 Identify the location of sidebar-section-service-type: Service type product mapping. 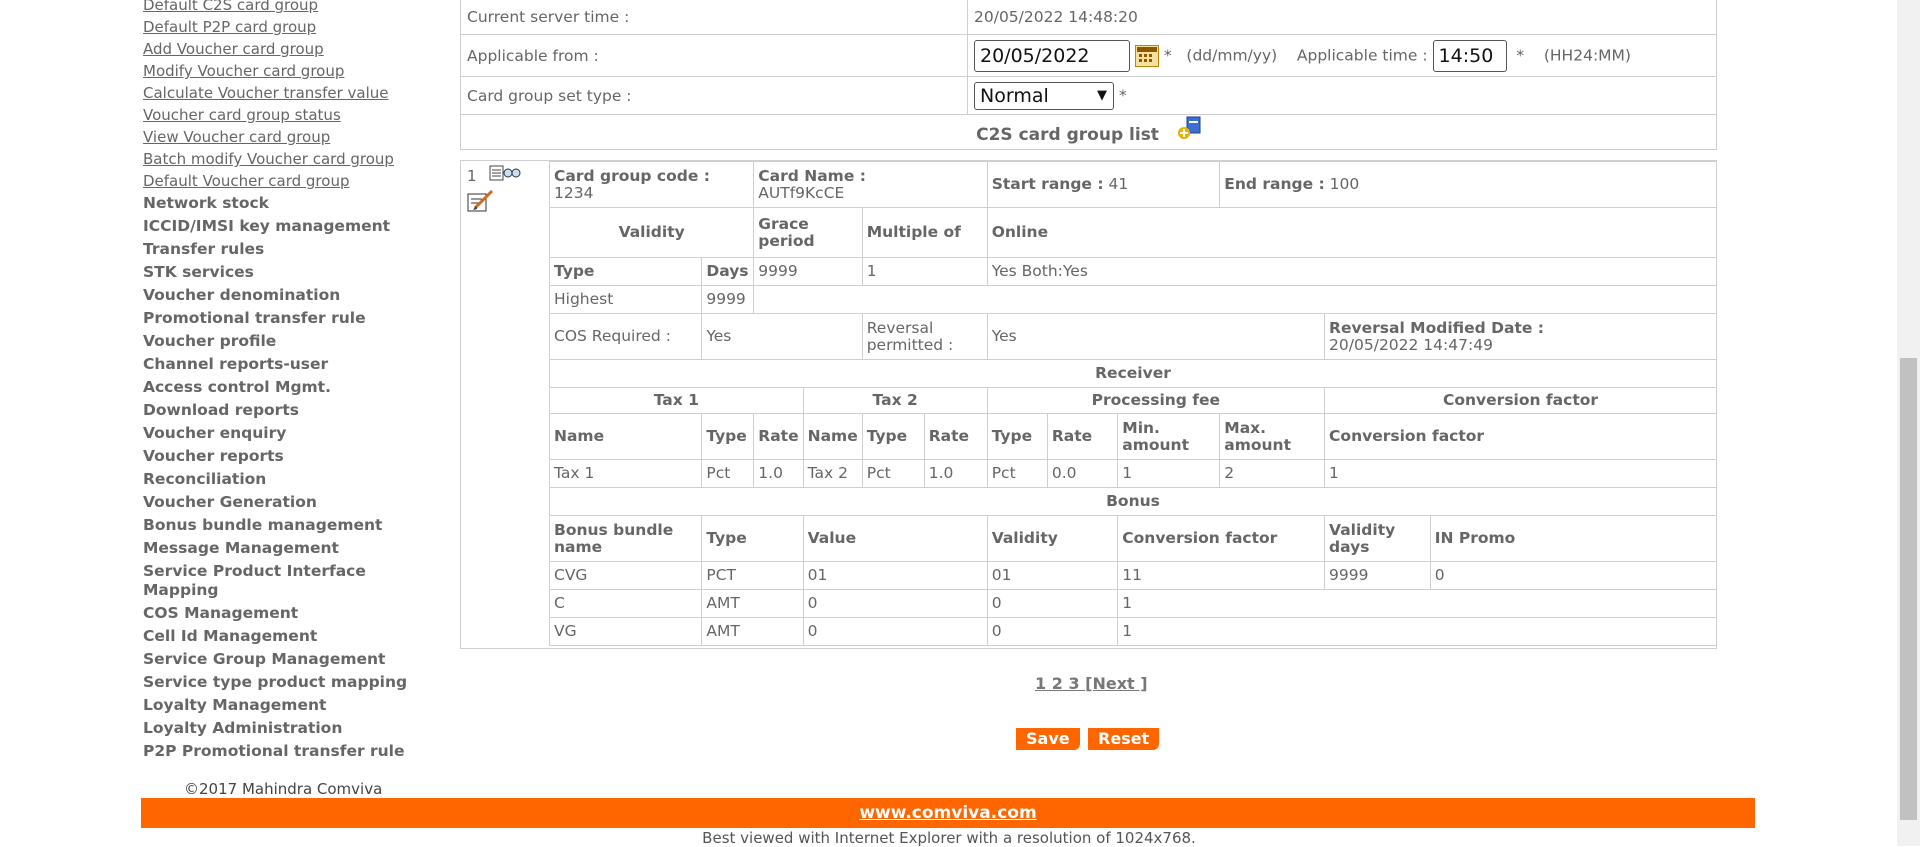
(293, 682).